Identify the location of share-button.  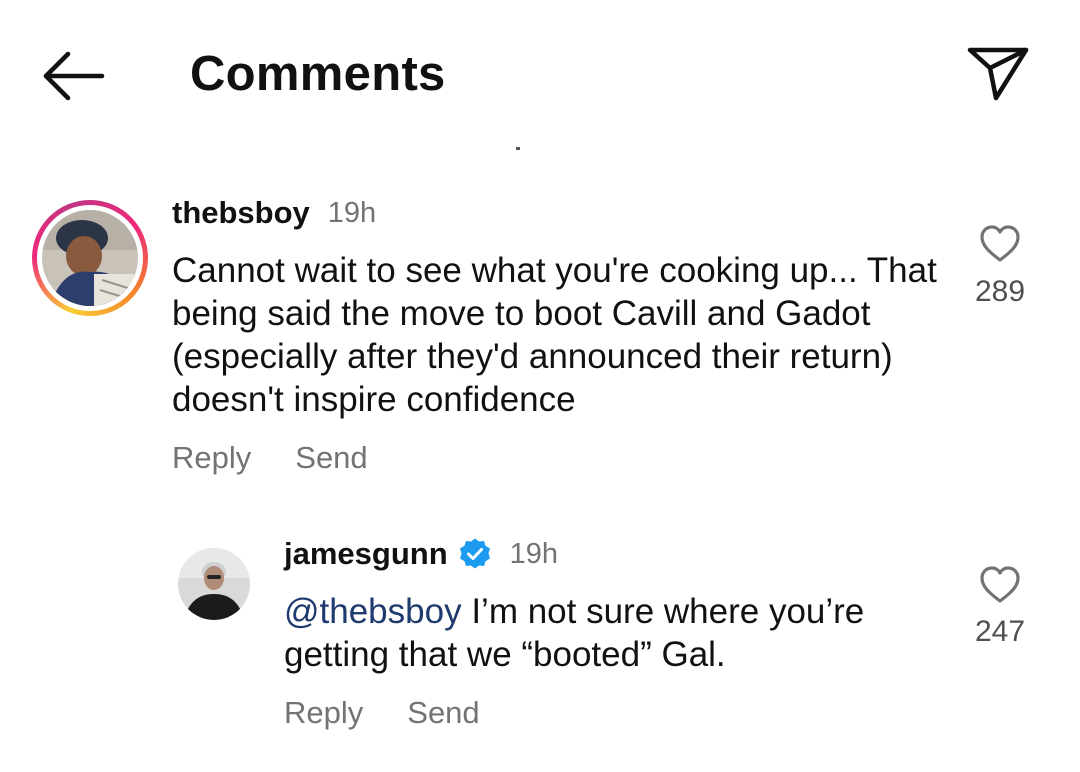
(998, 73).